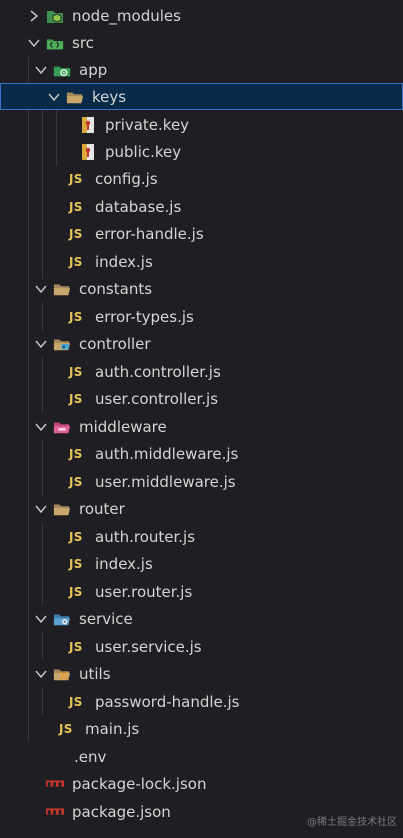 The height and width of the screenshot is (838, 403). Describe the element at coordinates (144, 591) in the screenshot. I see `tree-item-label: user.router.js` at that location.